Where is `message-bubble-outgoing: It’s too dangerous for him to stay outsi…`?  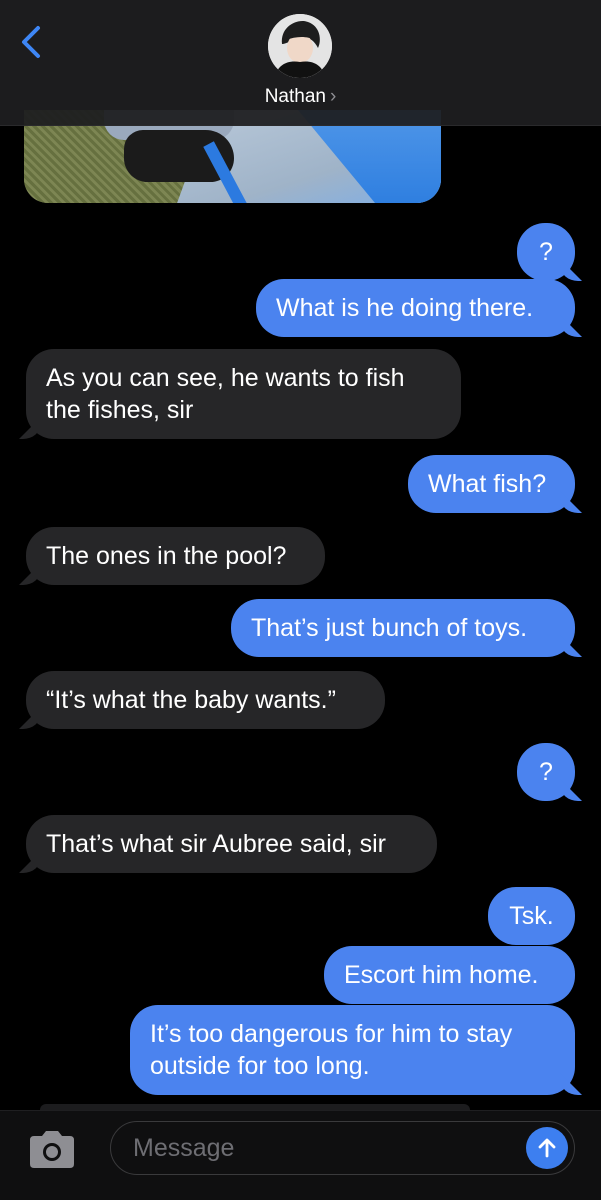
message-bubble-outgoing: It’s too dangerous for him to stay outsi… is located at coordinates (352, 1050).